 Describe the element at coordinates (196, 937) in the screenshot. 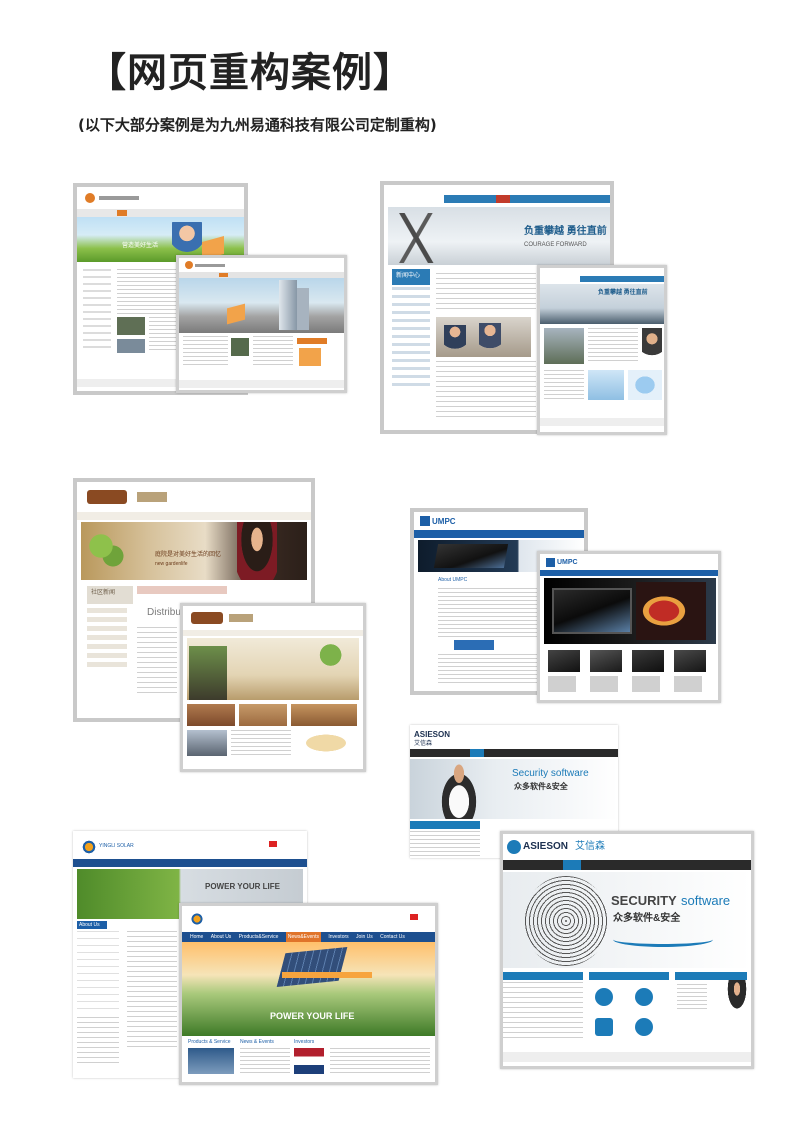

I see `nav-home: Home` at that location.